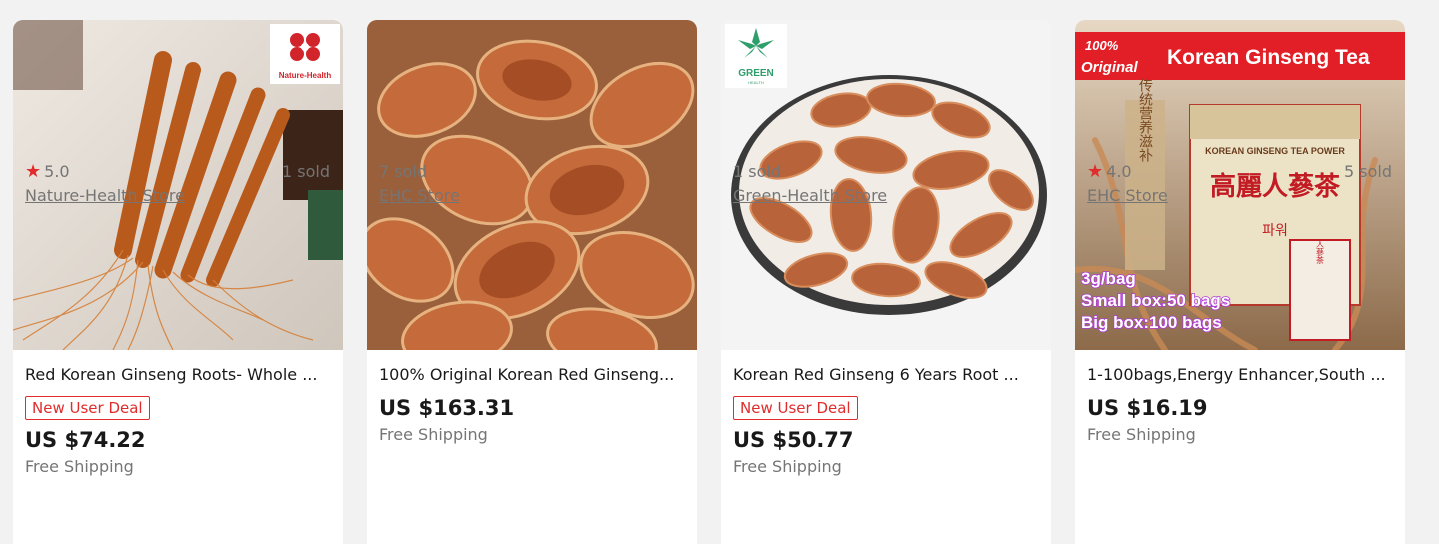 This screenshot has height=544, width=1439. Describe the element at coordinates (57, 171) in the screenshot. I see `rating-value: 5.0` at that location.